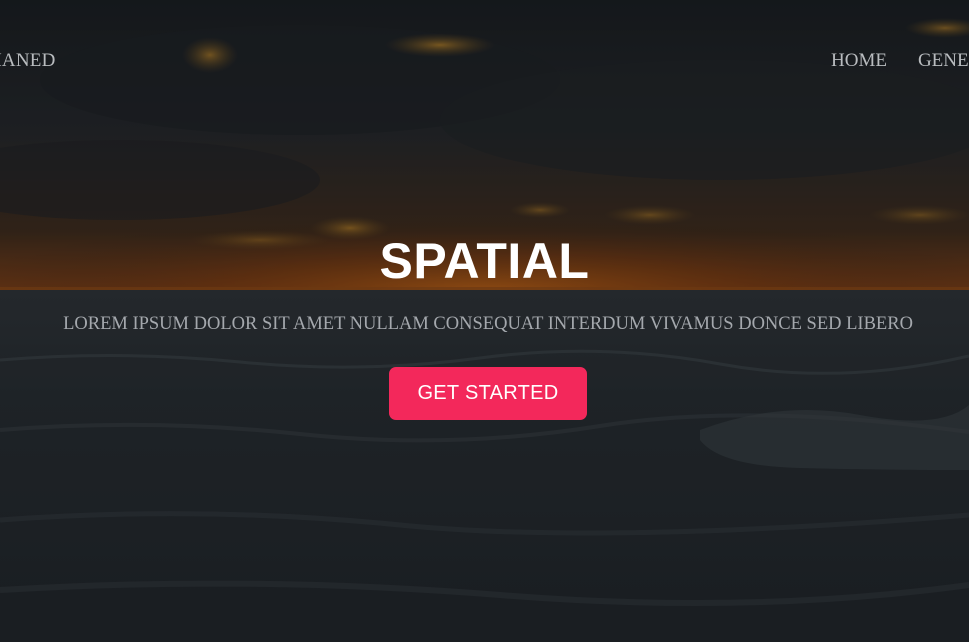 The height and width of the screenshot is (642, 969). I want to click on nav-item-generic: GENE, so click(943, 61).